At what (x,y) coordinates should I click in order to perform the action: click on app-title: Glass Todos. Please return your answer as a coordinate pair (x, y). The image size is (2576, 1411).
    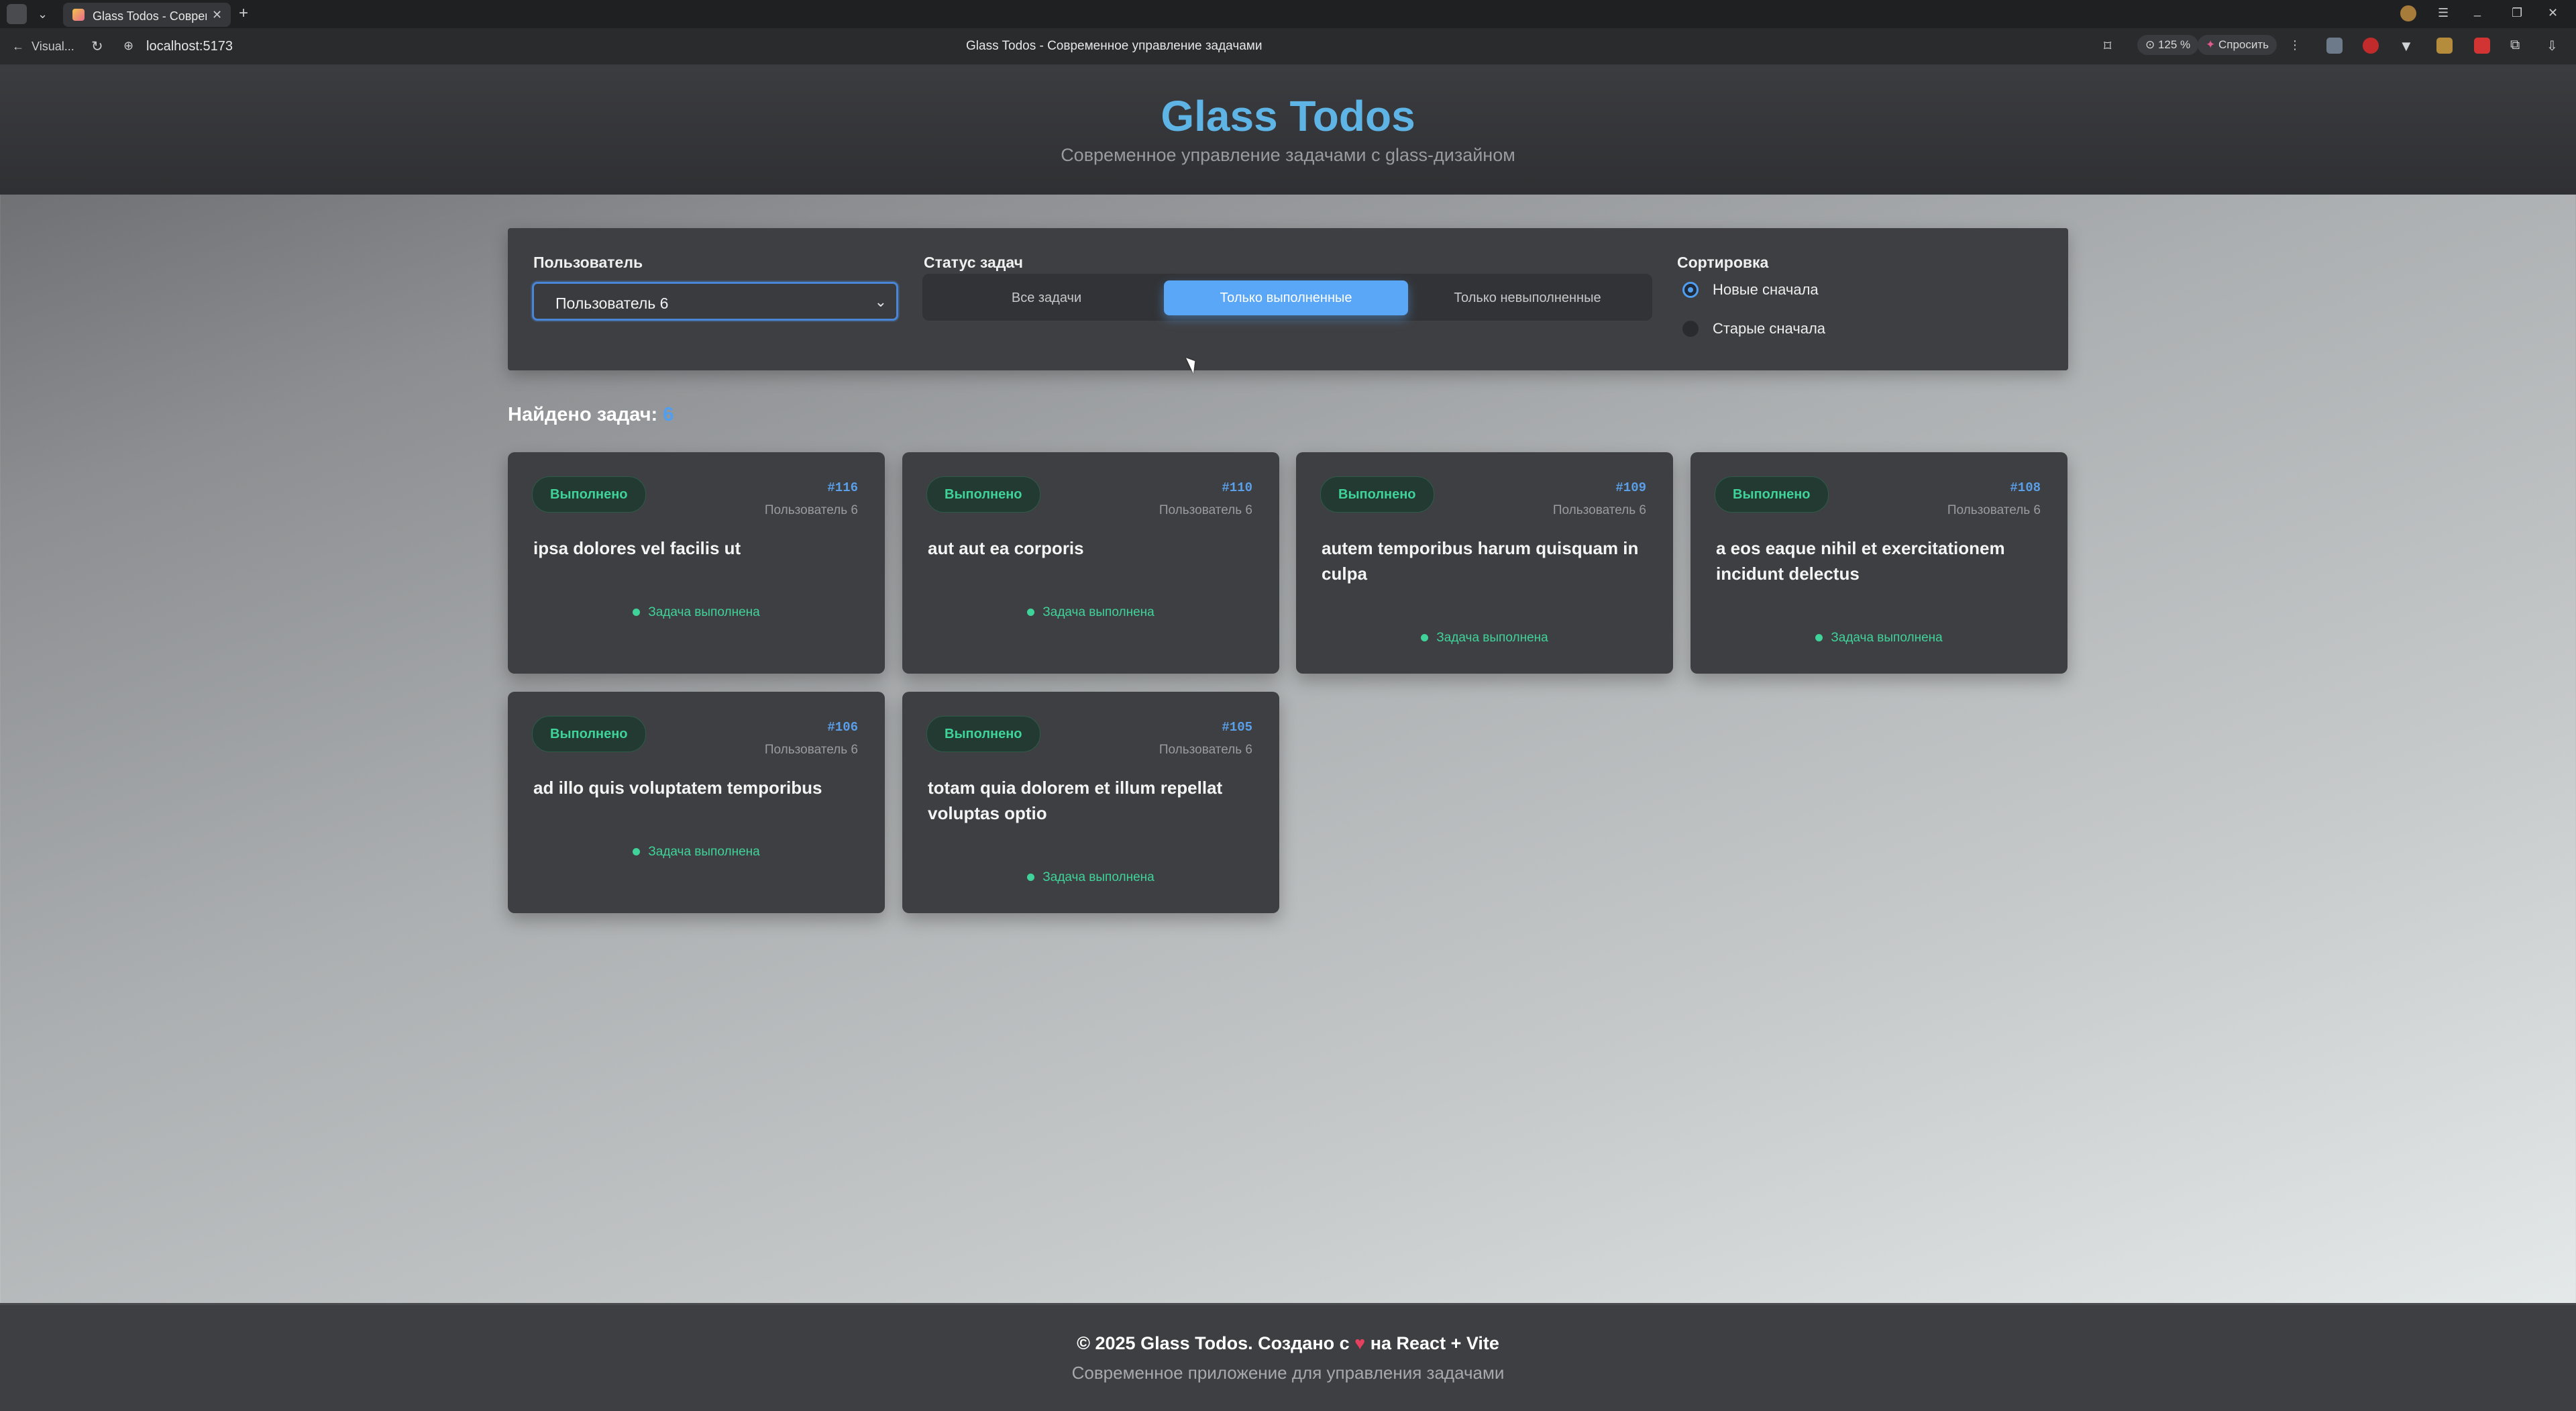
    Looking at the image, I should click on (1288, 116).